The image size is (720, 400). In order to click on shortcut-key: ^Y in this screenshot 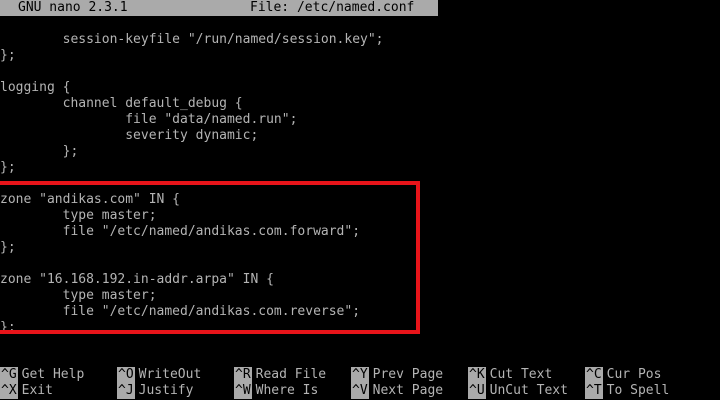, I will do `click(360, 375)`.